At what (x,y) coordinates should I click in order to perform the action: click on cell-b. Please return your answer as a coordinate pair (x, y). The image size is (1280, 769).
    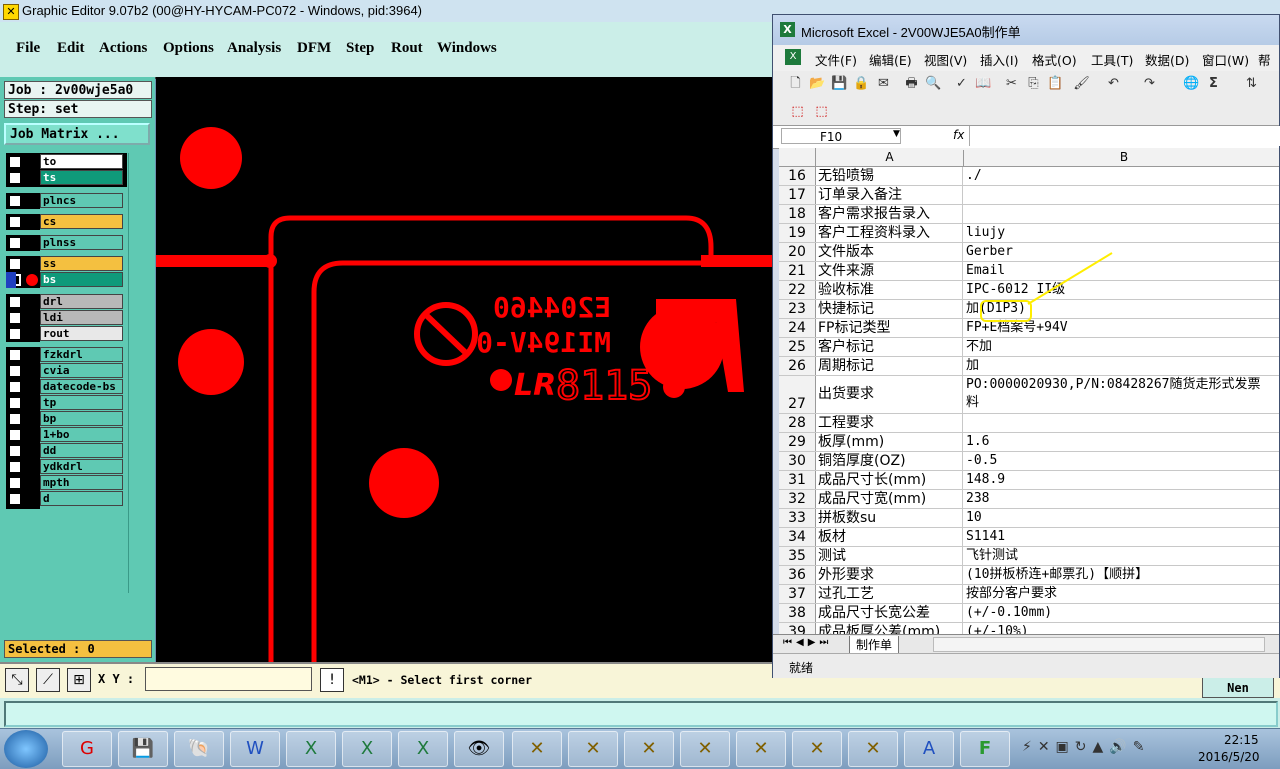
    Looking at the image, I should click on (1121, 423).